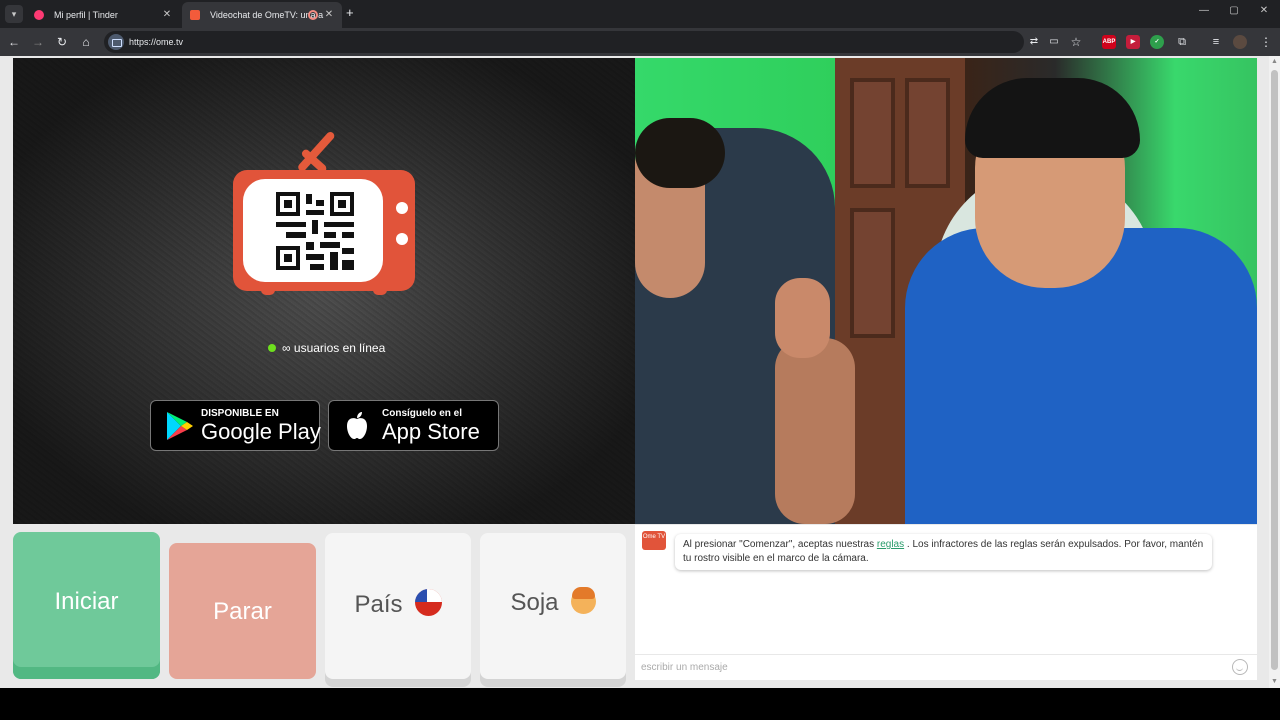 The width and height of the screenshot is (1280, 720). What do you see at coordinates (156, 42) in the screenshot?
I see `url-text: https://ome.tv` at bounding box center [156, 42].